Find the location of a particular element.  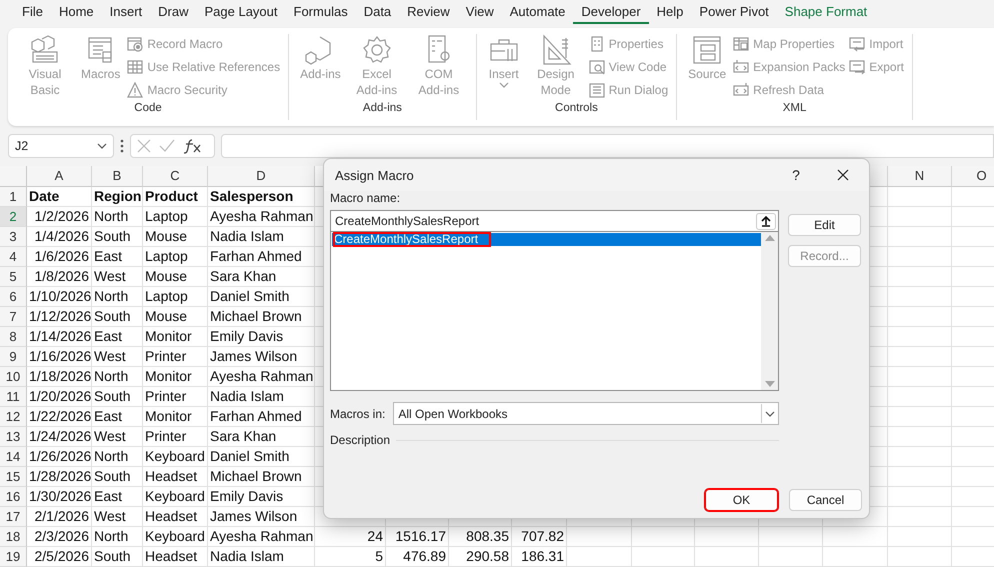

table-cell: East is located at coordinates (117, 417).